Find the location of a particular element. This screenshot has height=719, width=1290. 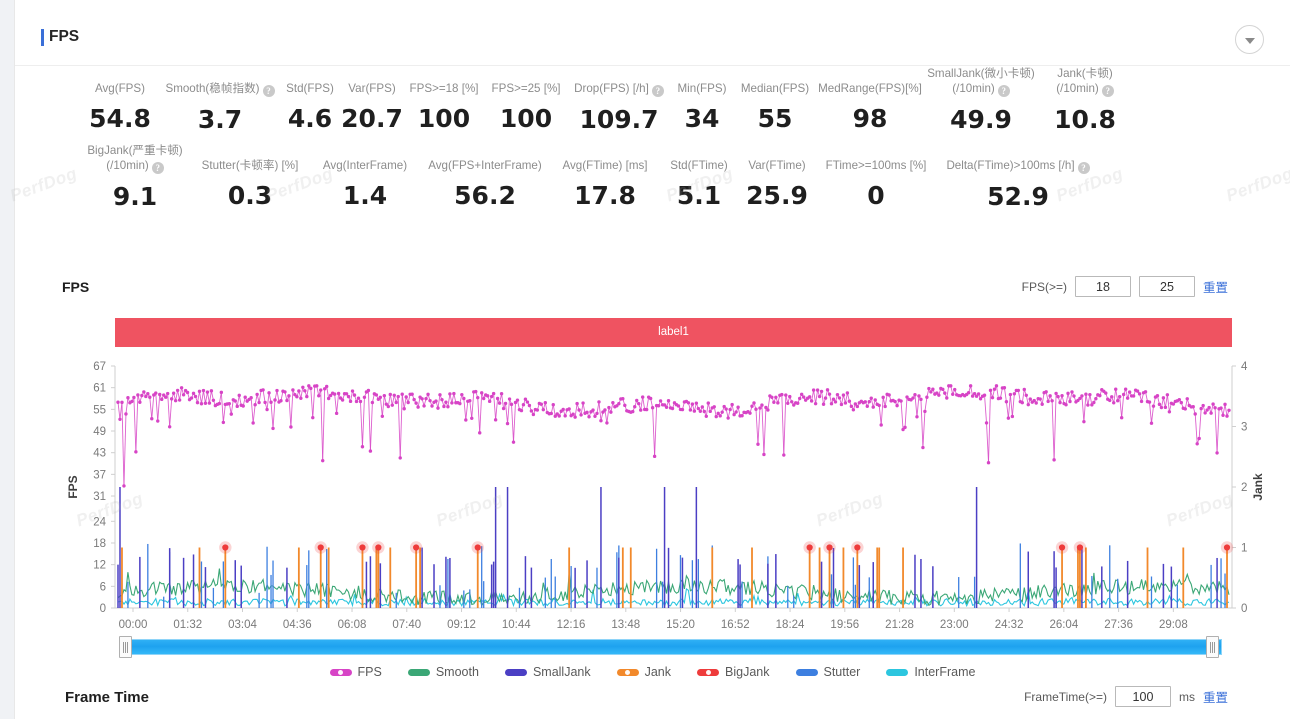

svg-text: 4 is located at coordinates (1244, 367).